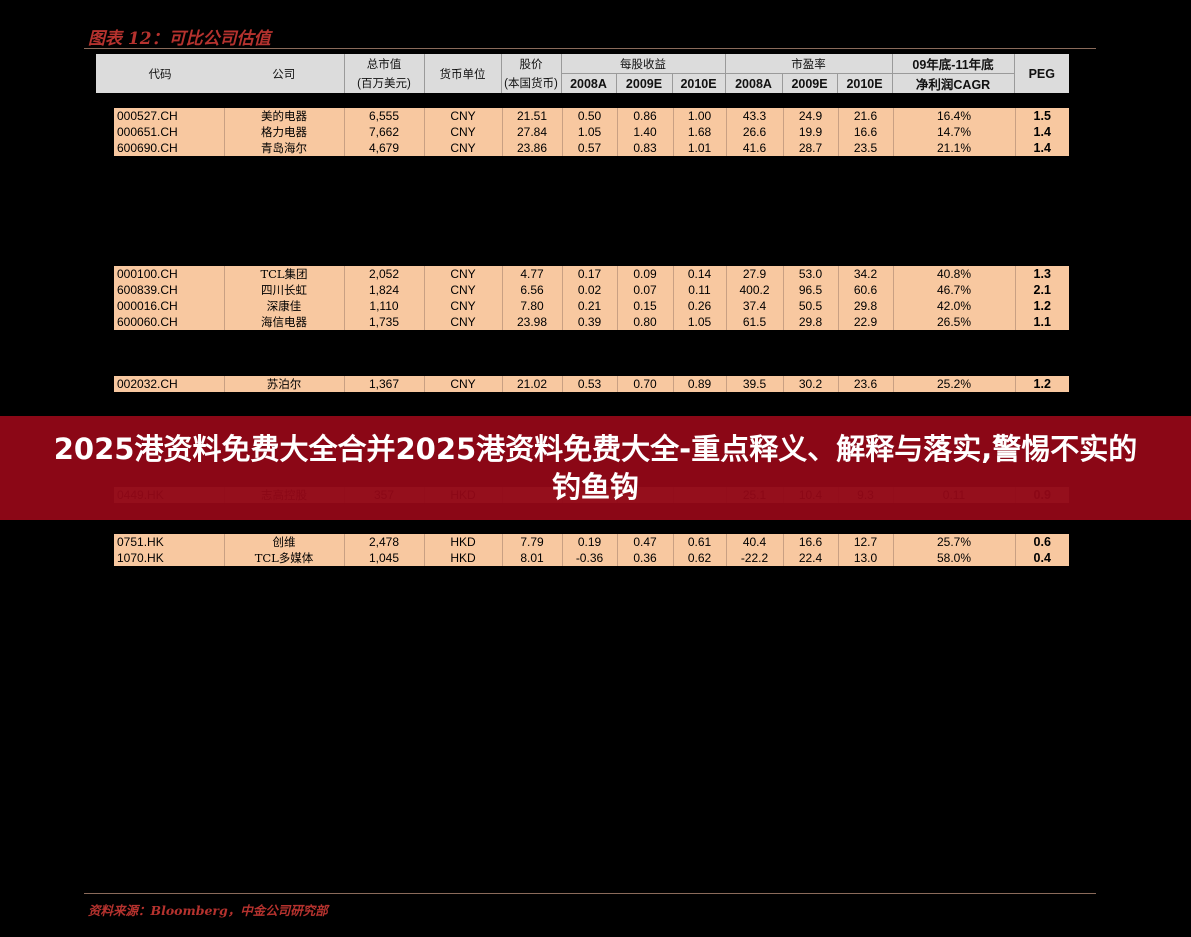 The width and height of the screenshot is (1191, 937). I want to click on header-price-unit: (本国货币), so click(530, 83).